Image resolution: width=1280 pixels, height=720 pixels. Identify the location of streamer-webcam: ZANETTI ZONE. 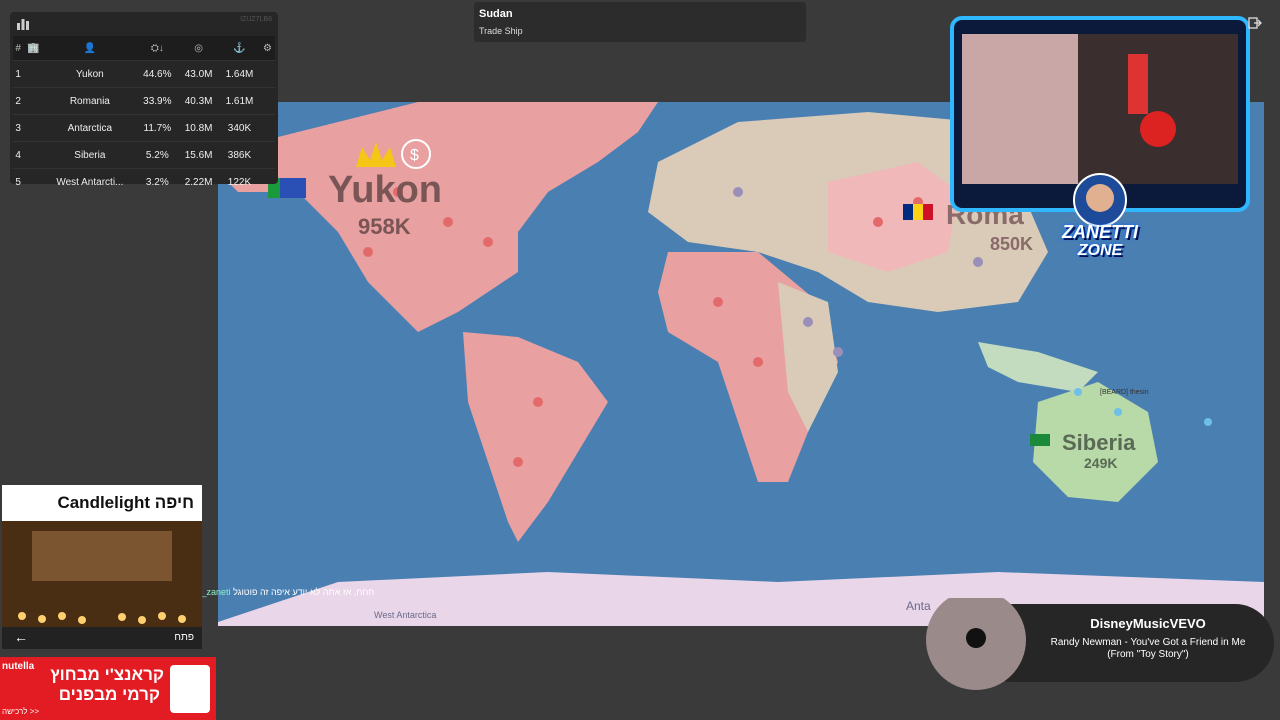
(1100, 136).